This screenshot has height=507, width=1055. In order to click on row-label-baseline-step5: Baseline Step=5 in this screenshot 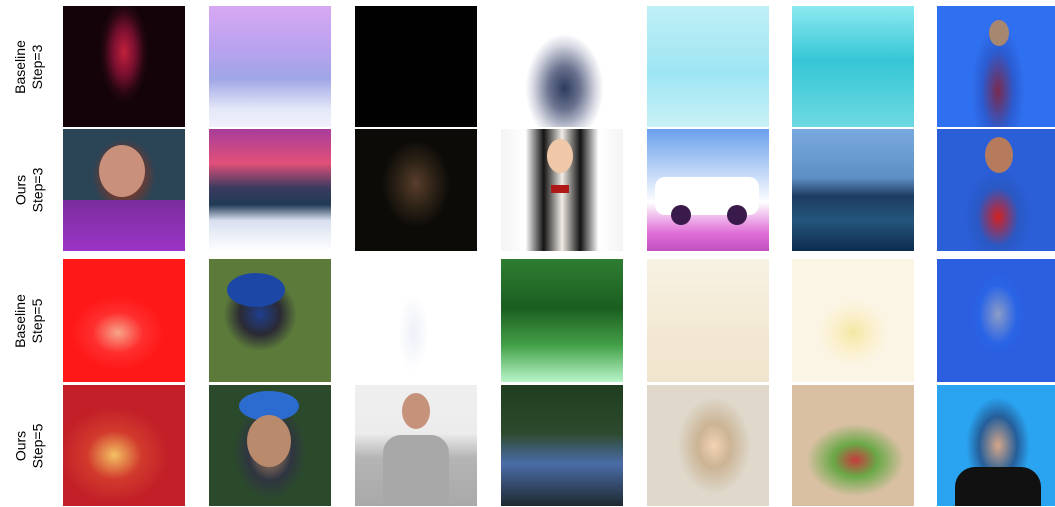, I will do `click(29, 320)`.